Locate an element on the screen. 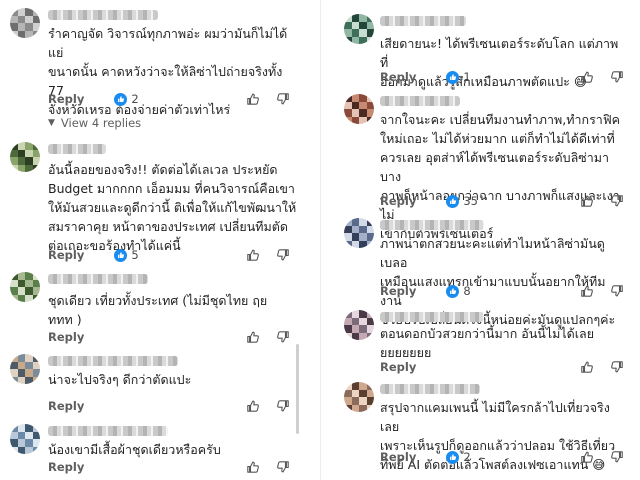  view-replies-label: View 4 replies is located at coordinates (101, 123).